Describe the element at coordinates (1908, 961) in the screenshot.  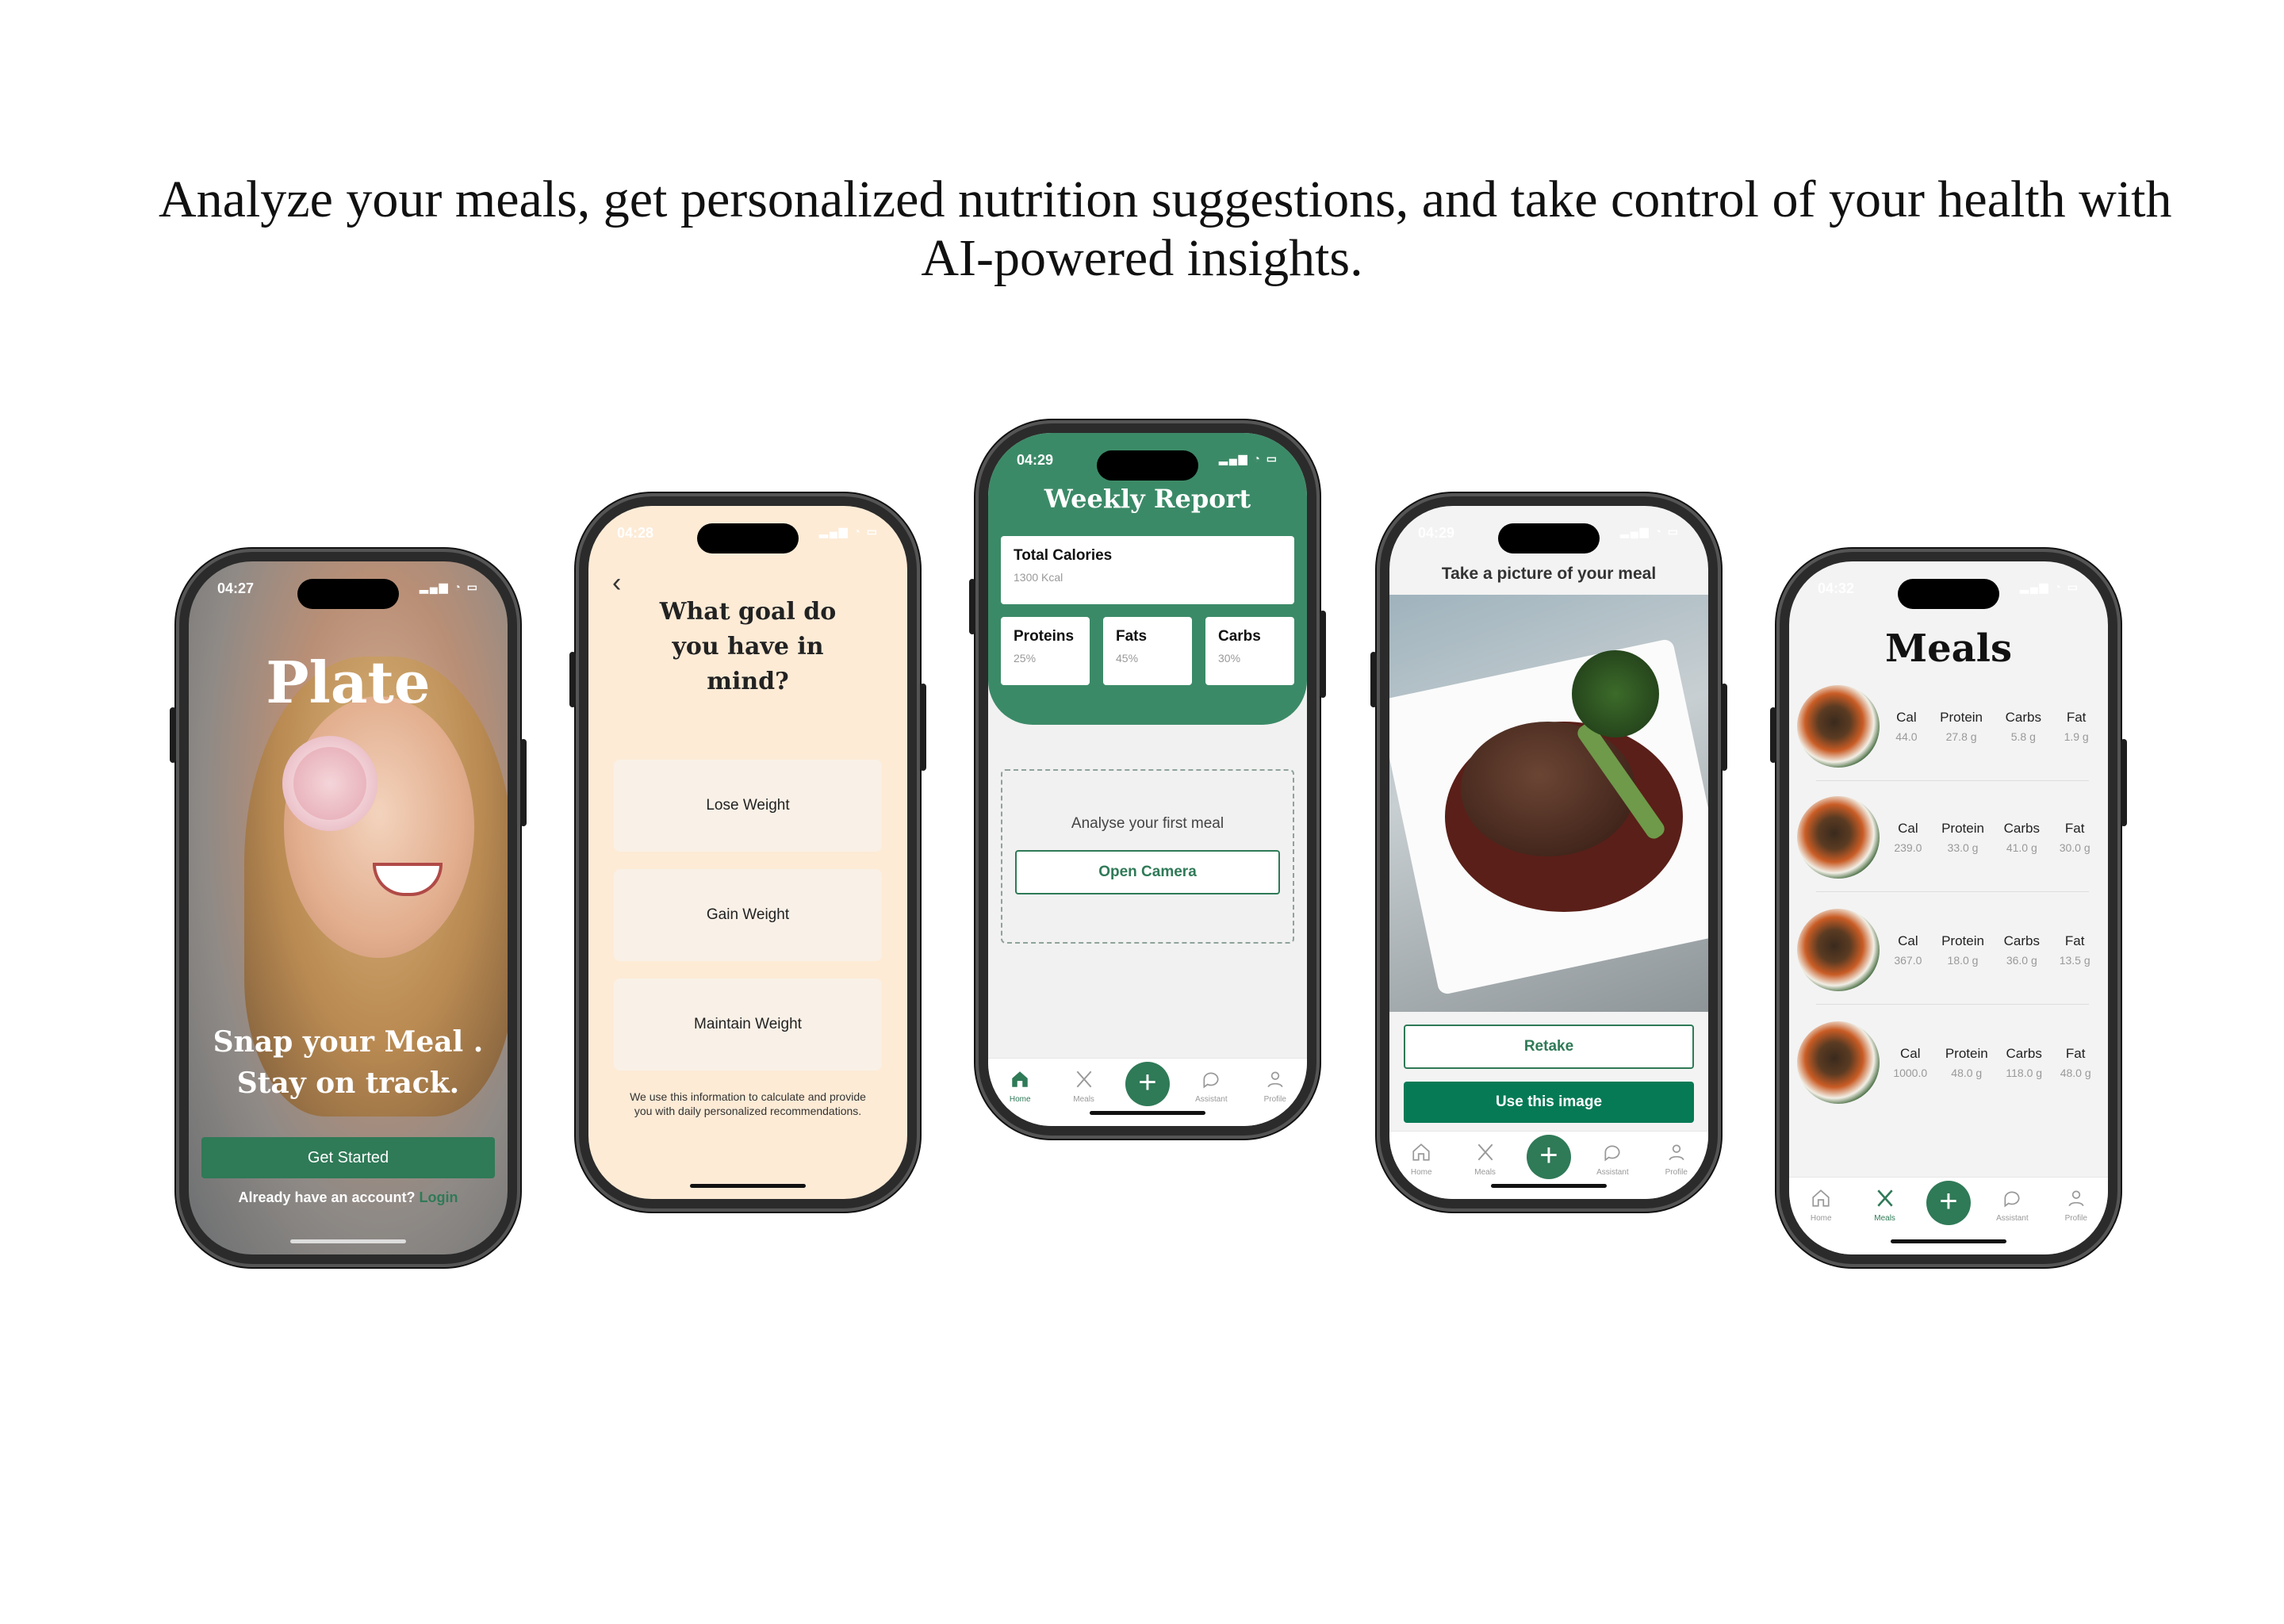
I see `meal-cal: 367.0` at that location.